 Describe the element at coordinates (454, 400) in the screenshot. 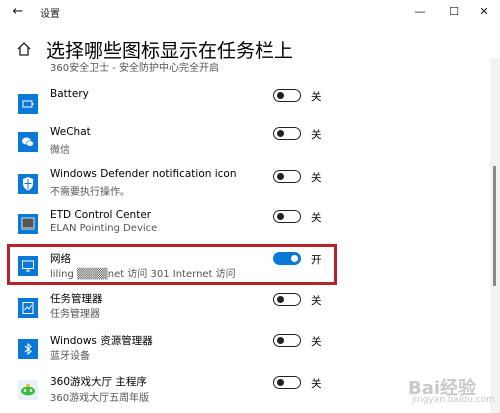

I see `watermark-url: jingyan.baidu.com` at that location.